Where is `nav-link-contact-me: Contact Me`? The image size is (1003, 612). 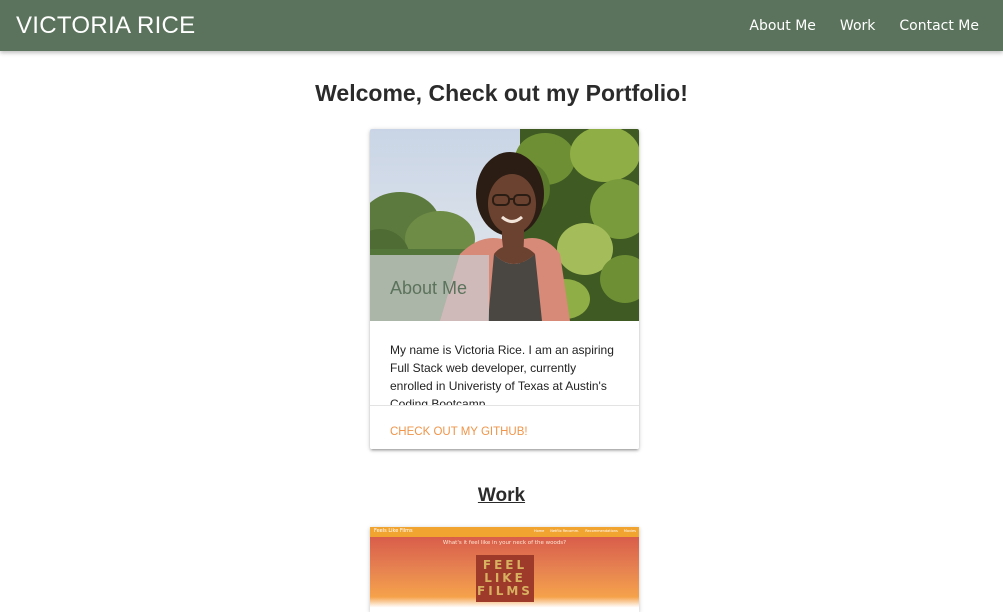 nav-link-contact-me: Contact Me is located at coordinates (939, 26).